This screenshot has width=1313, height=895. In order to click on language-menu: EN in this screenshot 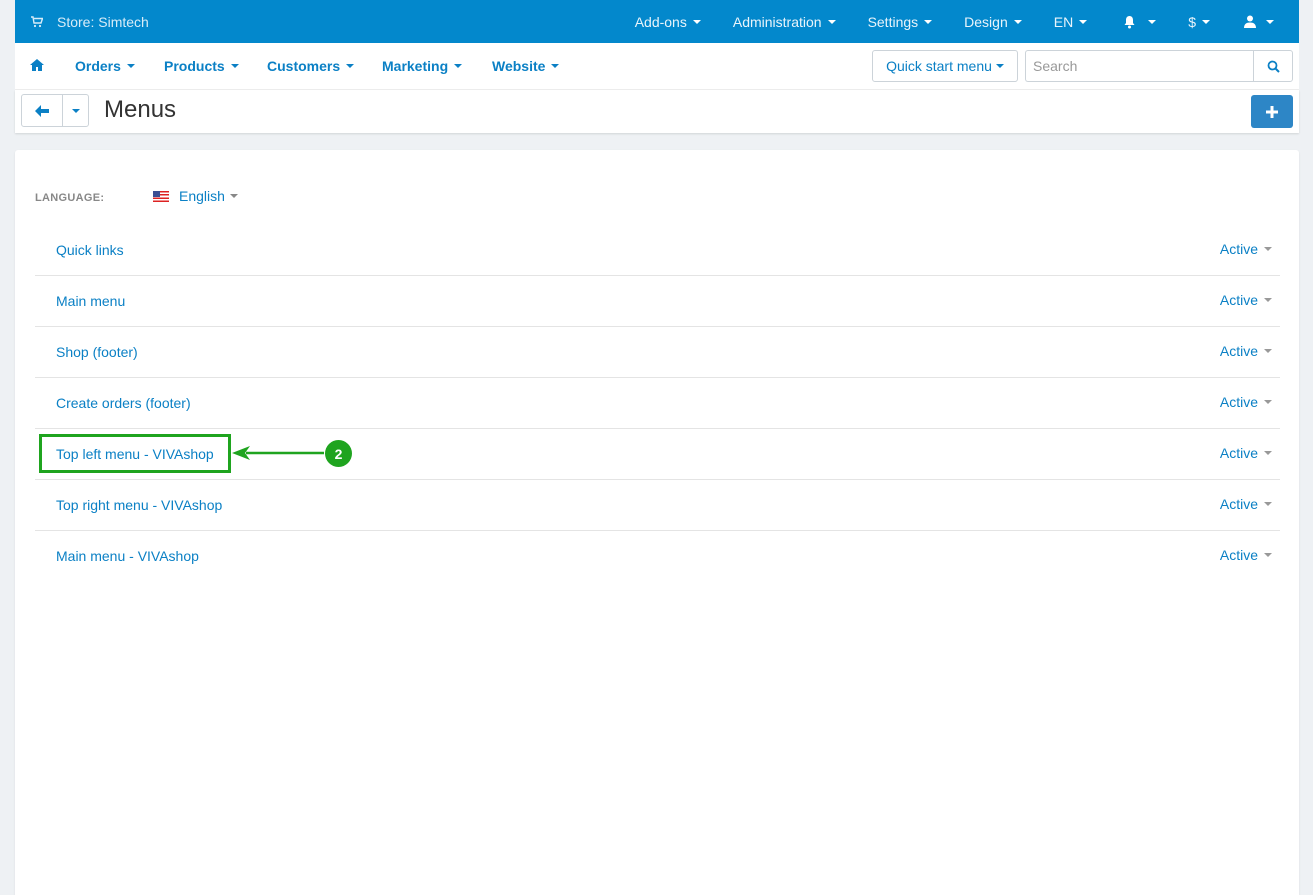, I will do `click(1070, 21)`.